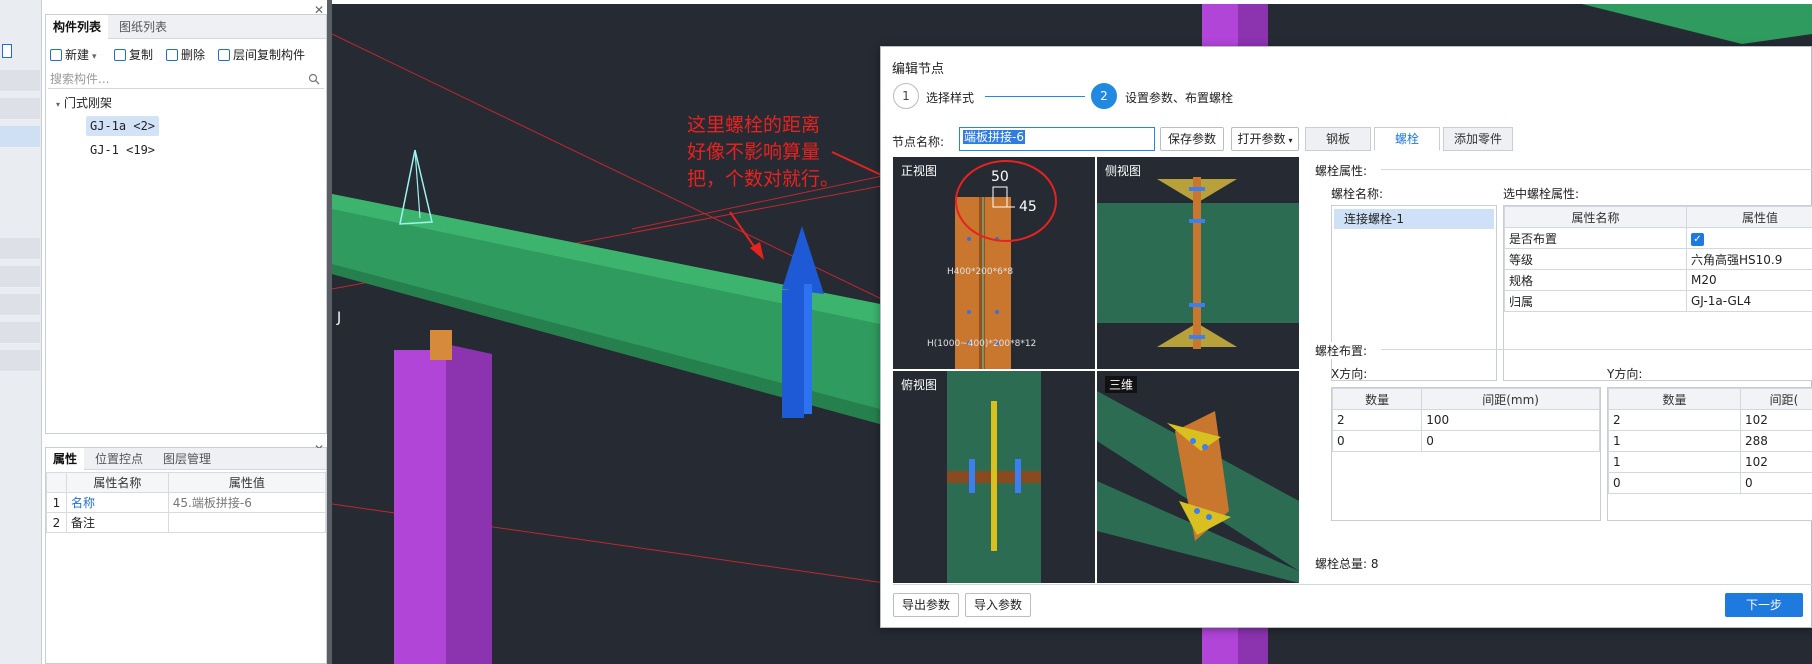 The width and height of the screenshot is (1812, 664). I want to click on table-header: 数量 间距(mm), so click(1465, 399).